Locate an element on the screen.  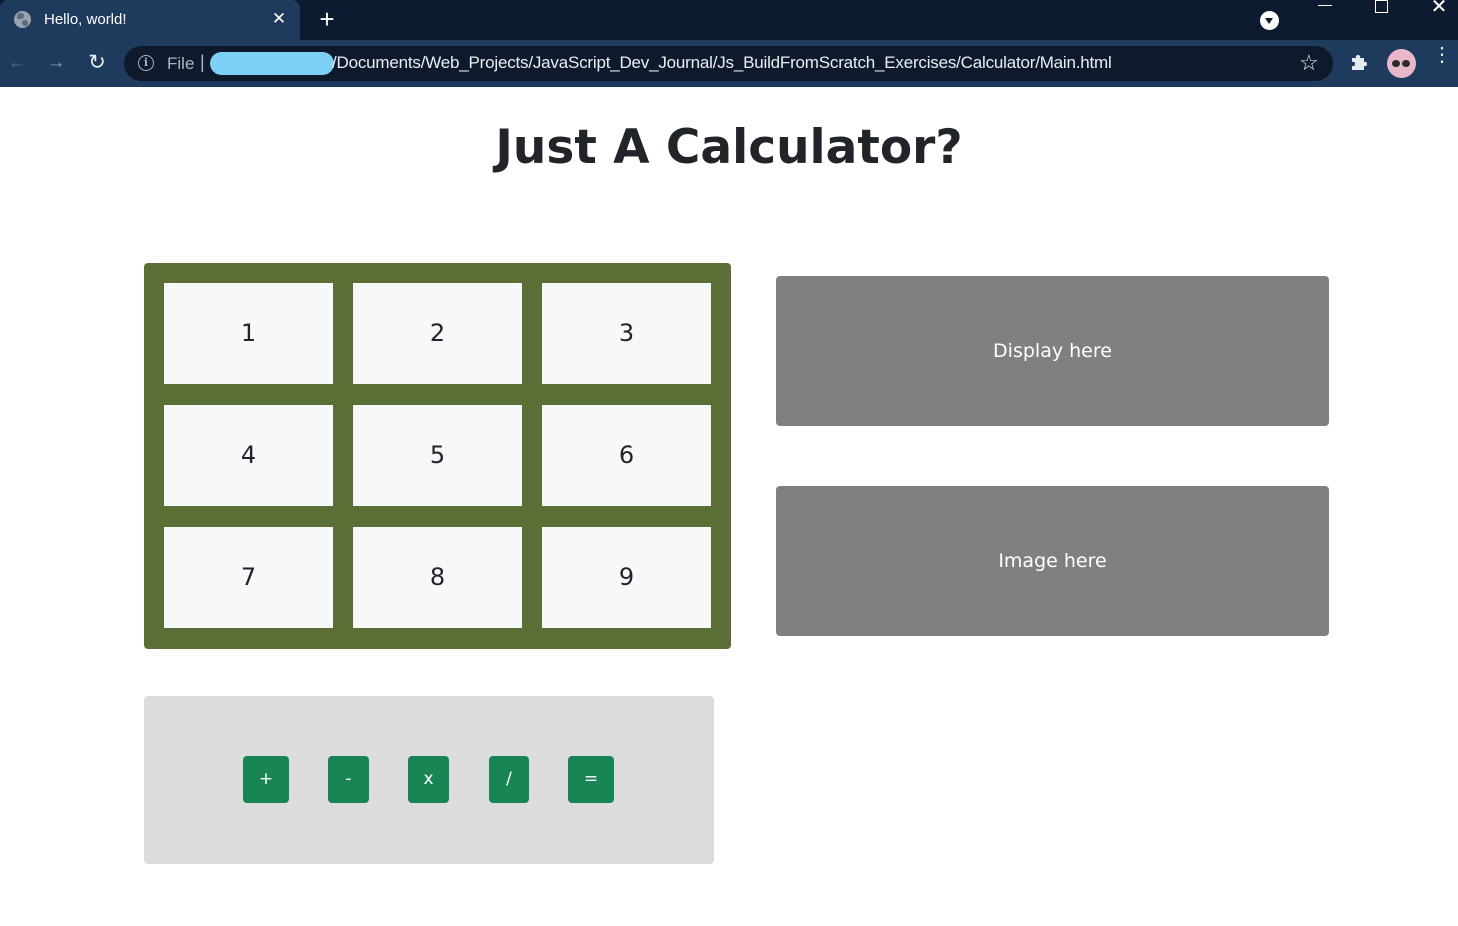
equals-button: = is located at coordinates (591, 779).